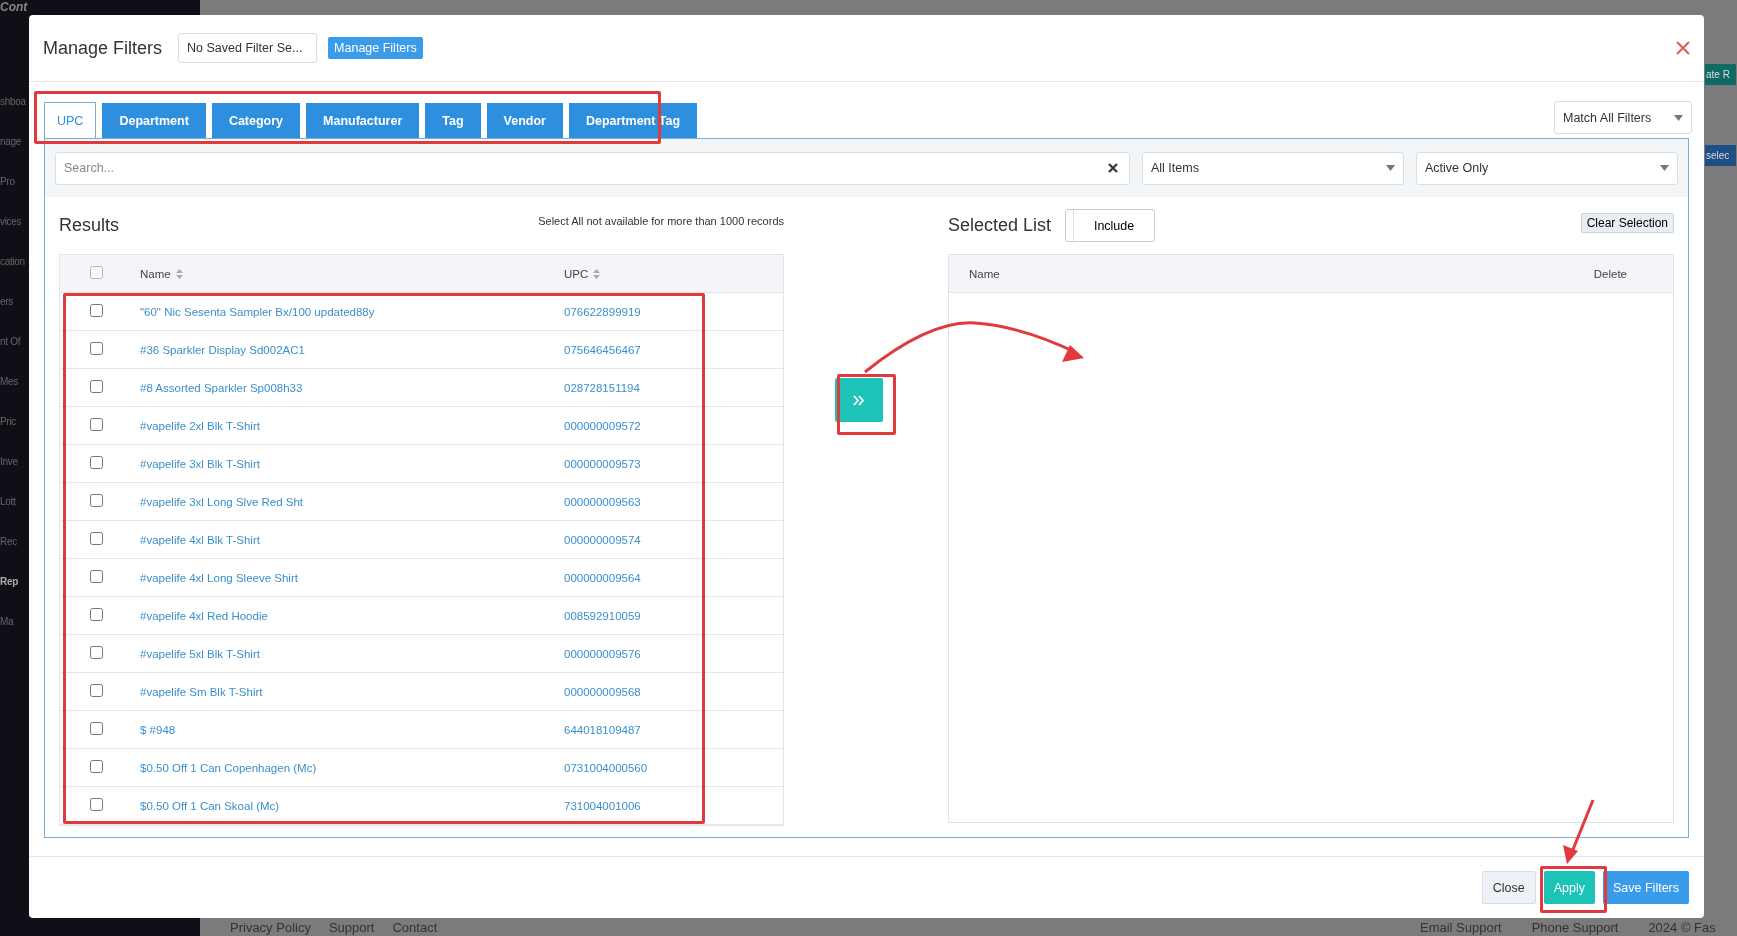  What do you see at coordinates (219, 577) in the screenshot?
I see `item-name-link: #vapelife 4xl Long Sleeve Shirt` at bounding box center [219, 577].